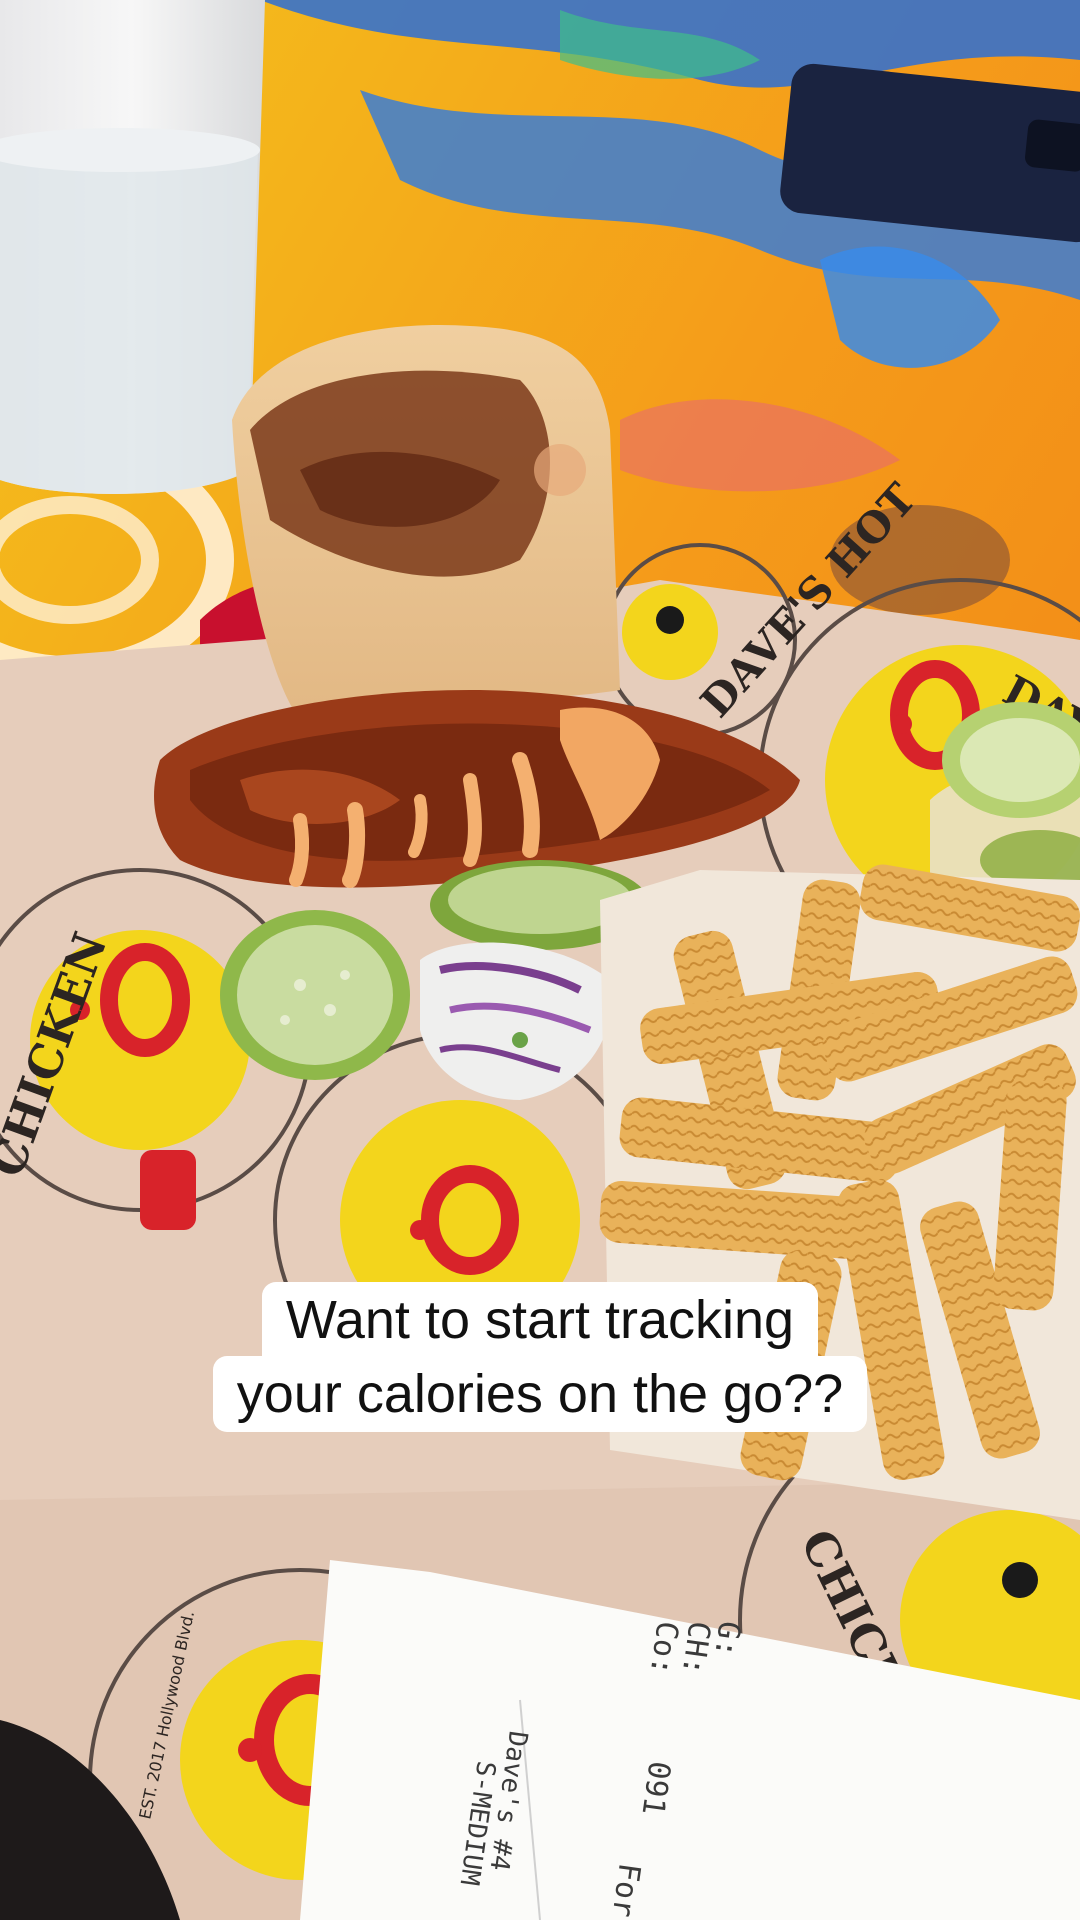 This screenshot has height=1920, width=1080. I want to click on receipt-line-co: Co:, so click(664, 1648).